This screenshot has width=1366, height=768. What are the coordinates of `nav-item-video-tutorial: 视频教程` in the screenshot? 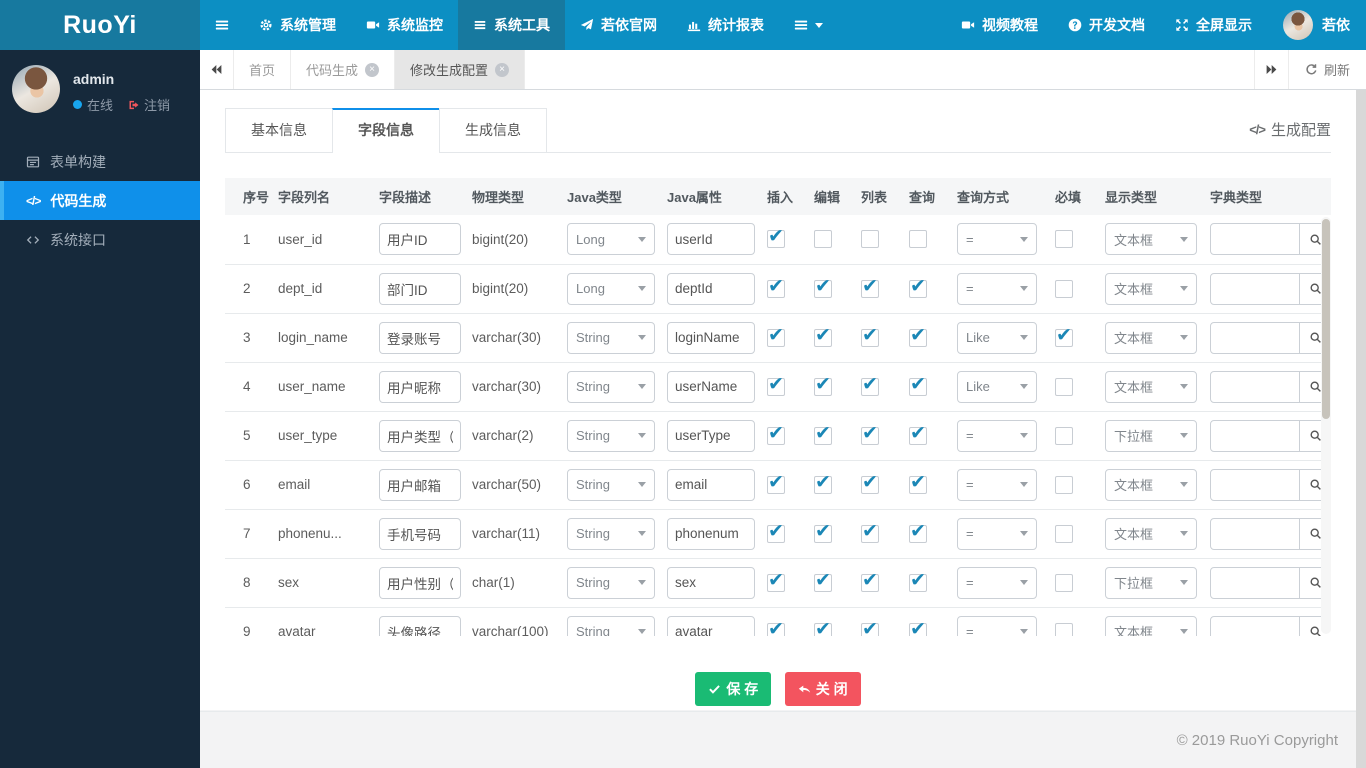 It's located at (999, 25).